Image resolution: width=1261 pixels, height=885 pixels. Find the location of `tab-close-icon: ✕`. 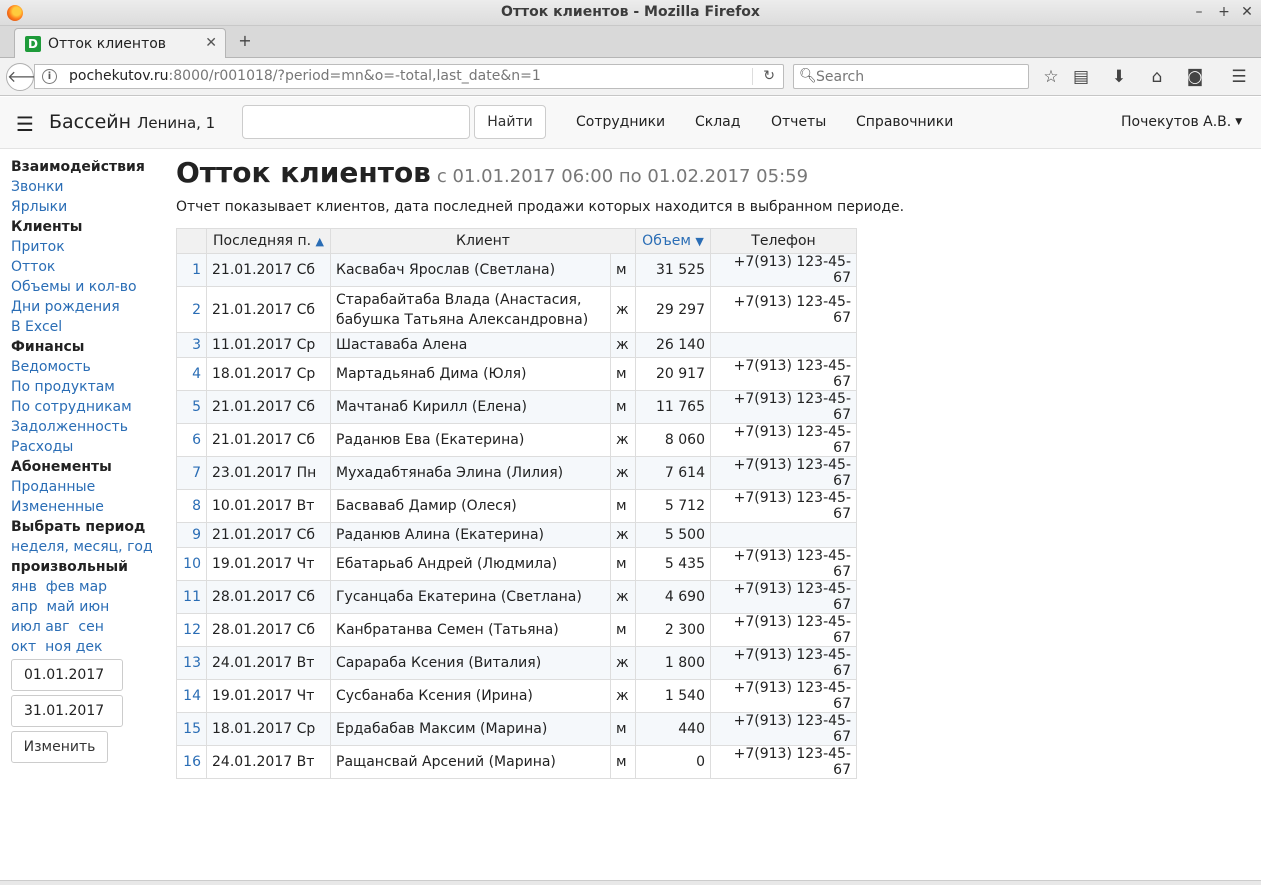

tab-close-icon: ✕ is located at coordinates (211, 43).